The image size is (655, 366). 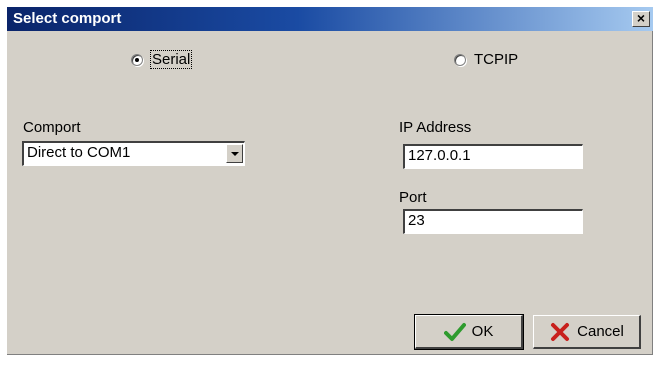 What do you see at coordinates (79, 152) in the screenshot?
I see `comport-select-value: Direct to COM1` at bounding box center [79, 152].